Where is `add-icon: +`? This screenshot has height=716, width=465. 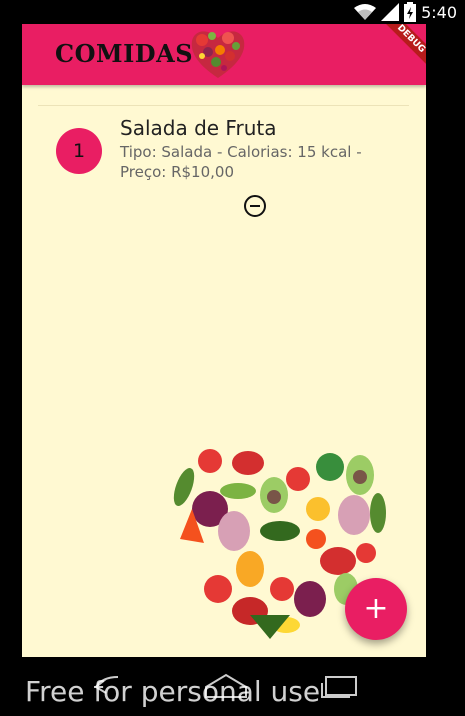
add-icon: + is located at coordinates (376, 608).